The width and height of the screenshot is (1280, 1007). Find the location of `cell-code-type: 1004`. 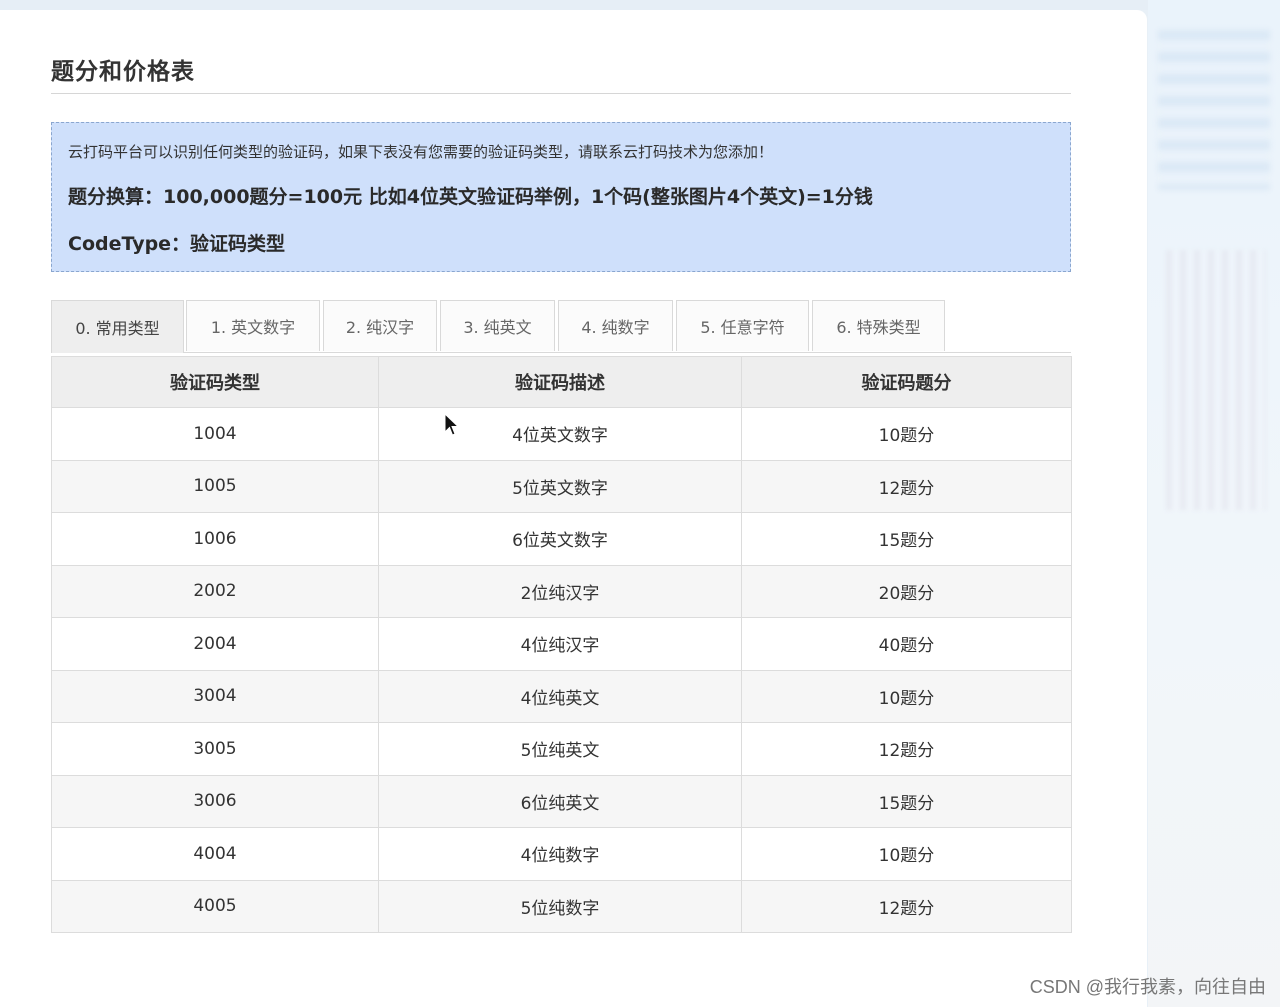

cell-code-type: 1004 is located at coordinates (215, 434).